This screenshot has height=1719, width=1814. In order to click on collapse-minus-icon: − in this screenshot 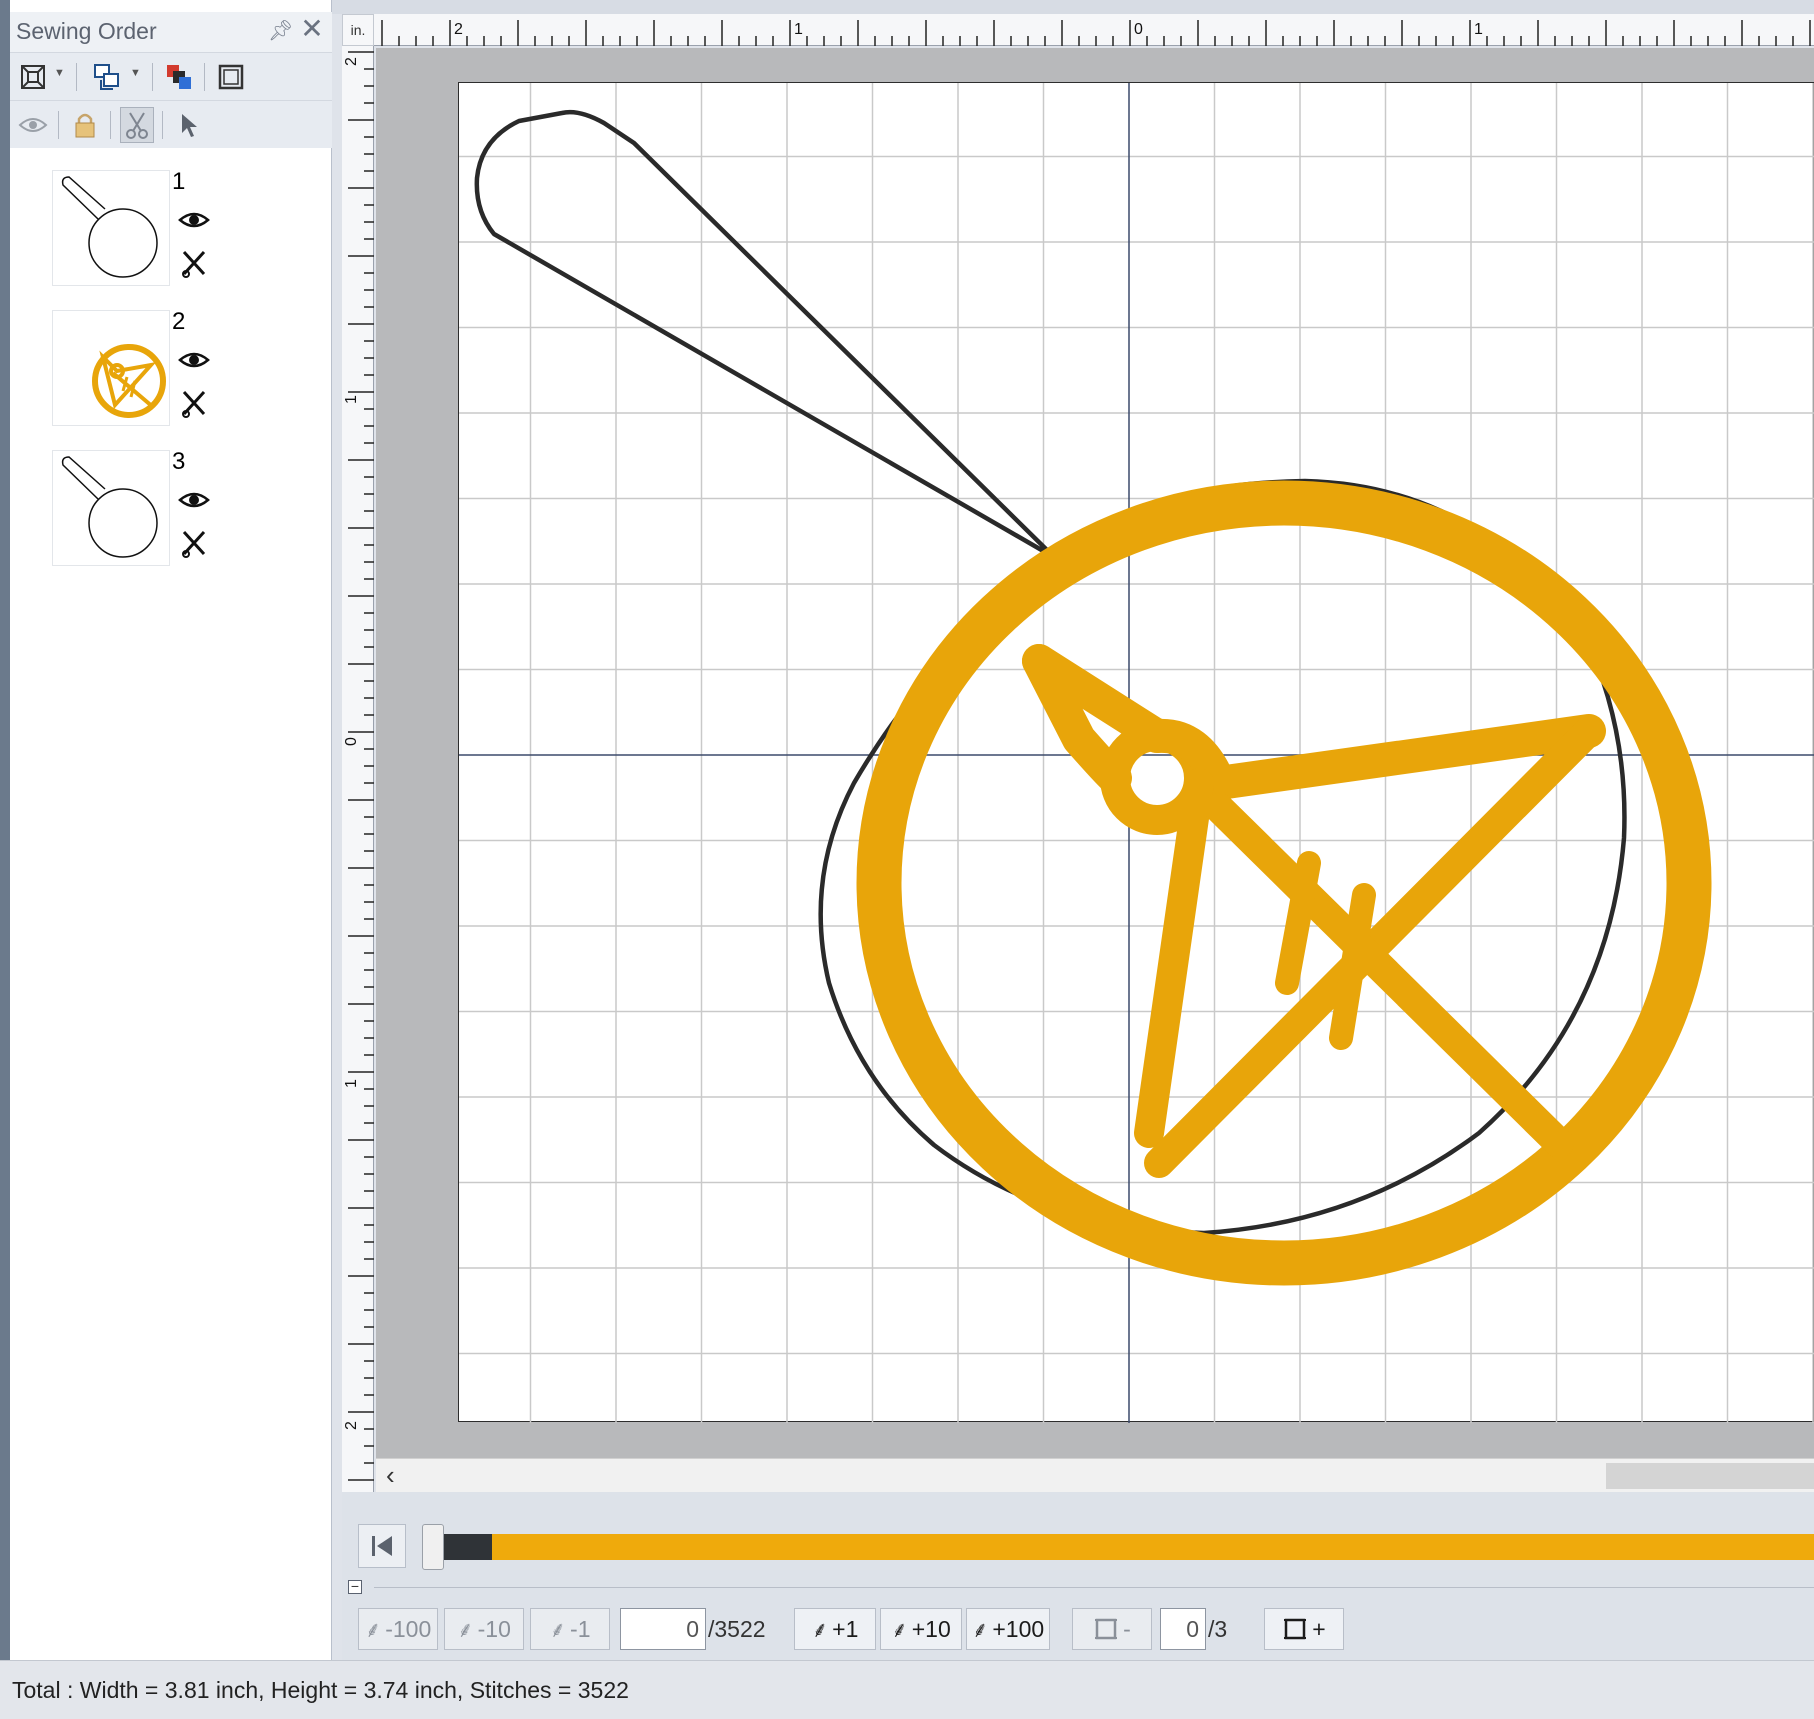, I will do `click(355, 1586)`.